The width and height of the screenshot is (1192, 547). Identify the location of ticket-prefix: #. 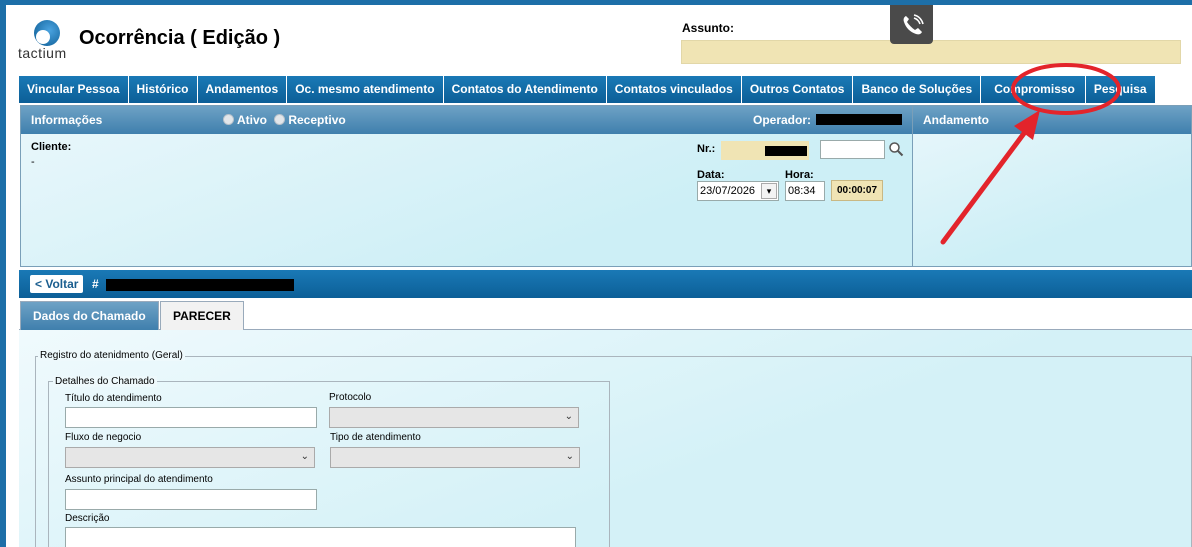
(95, 284).